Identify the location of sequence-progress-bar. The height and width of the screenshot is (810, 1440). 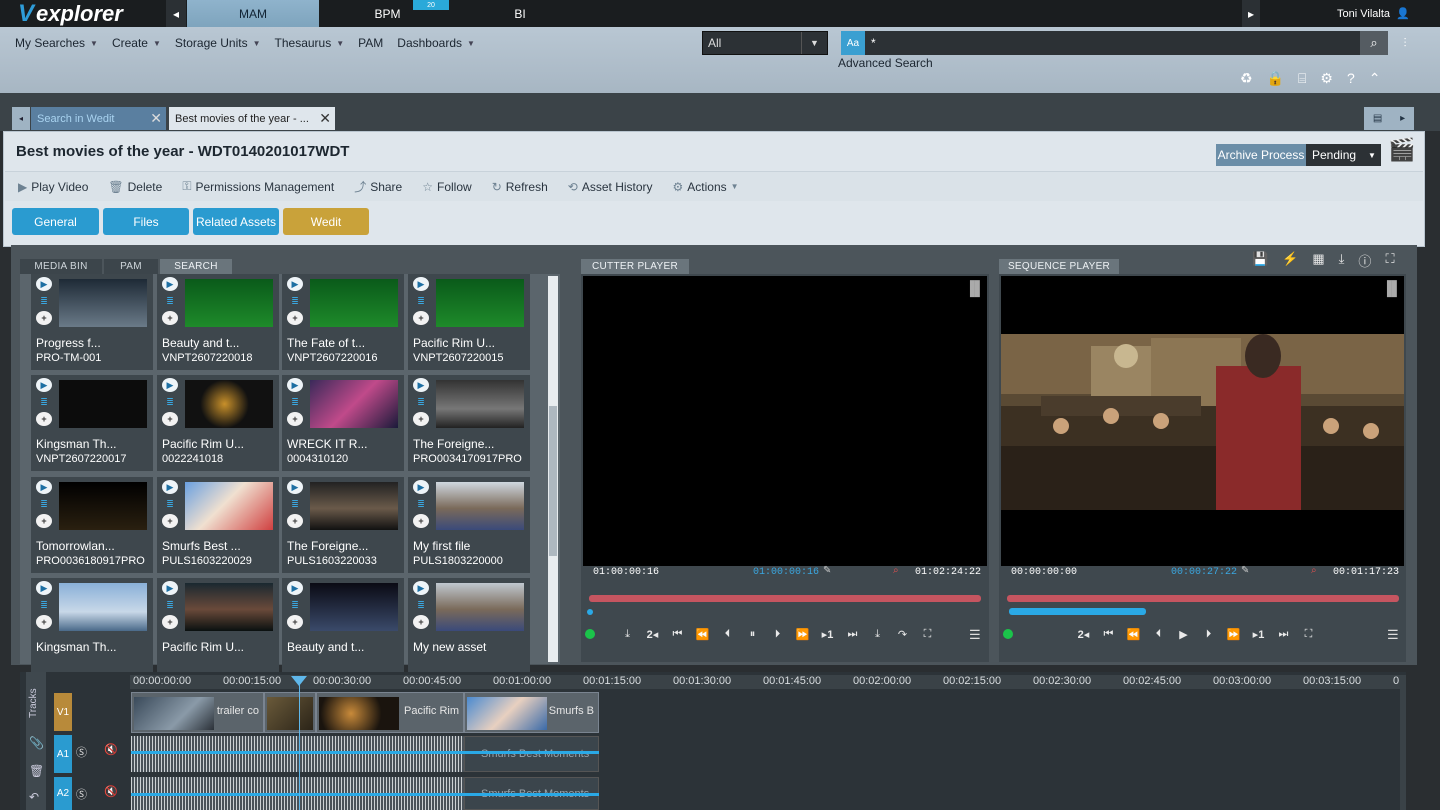
(1077, 611).